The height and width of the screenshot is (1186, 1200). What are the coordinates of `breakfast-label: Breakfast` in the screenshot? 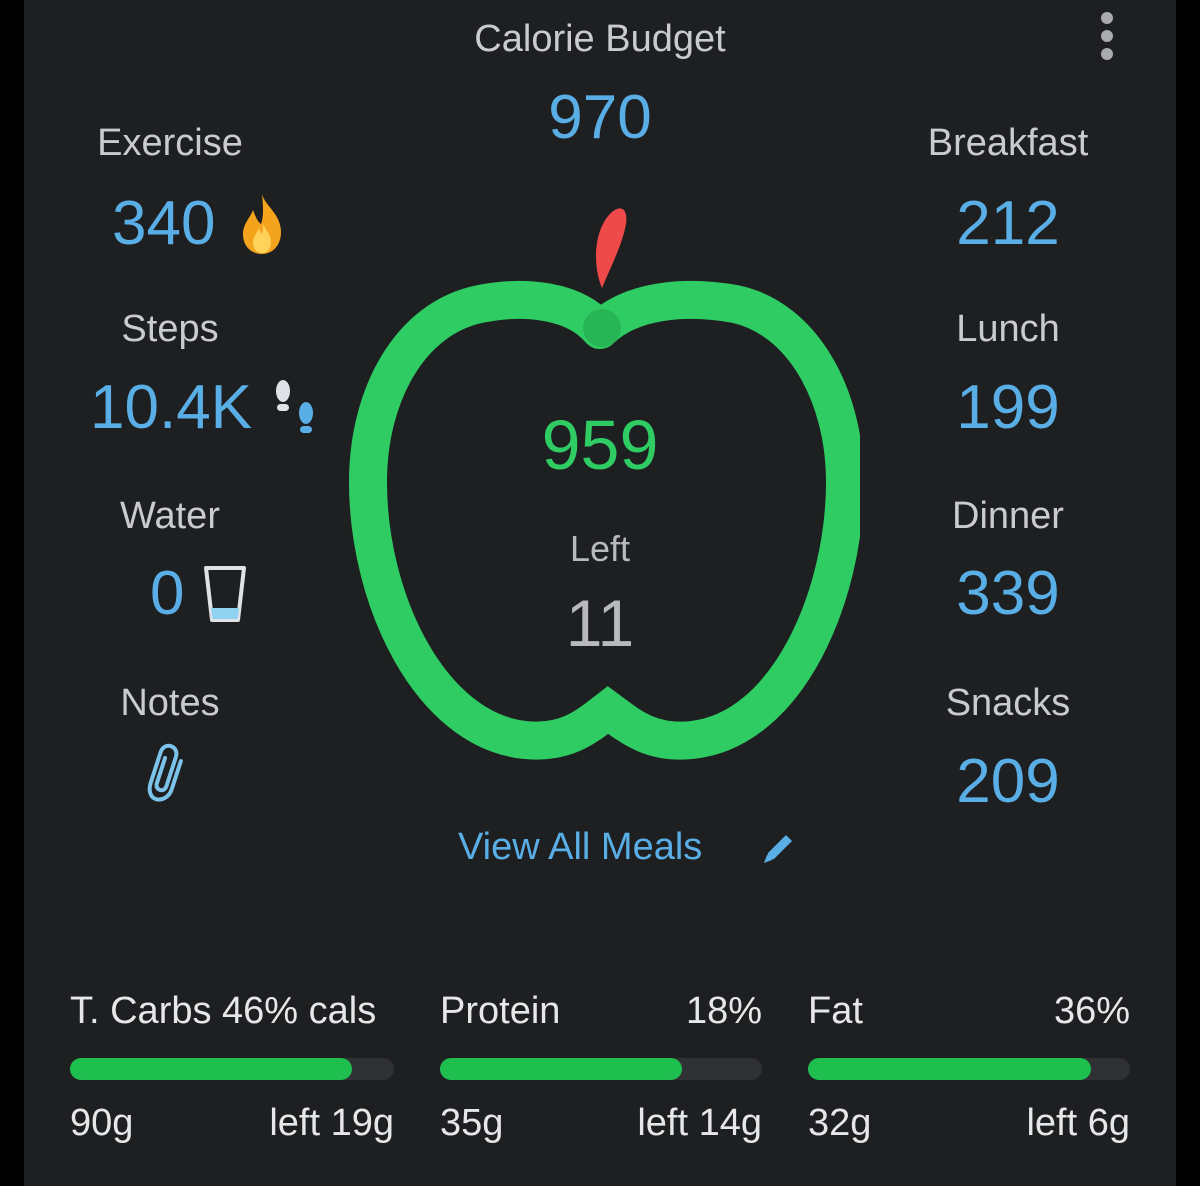 It's located at (1008, 143).